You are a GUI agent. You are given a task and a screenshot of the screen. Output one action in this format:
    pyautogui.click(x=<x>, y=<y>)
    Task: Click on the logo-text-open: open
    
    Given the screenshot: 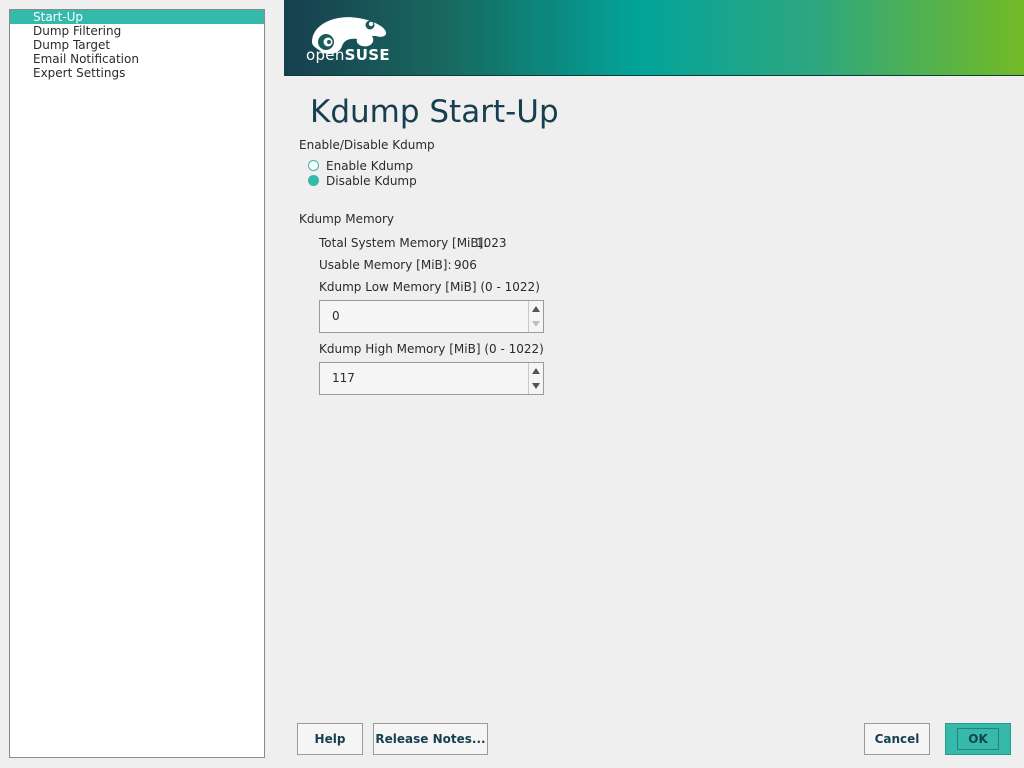 What is the action you would take?
    pyautogui.click(x=325, y=55)
    